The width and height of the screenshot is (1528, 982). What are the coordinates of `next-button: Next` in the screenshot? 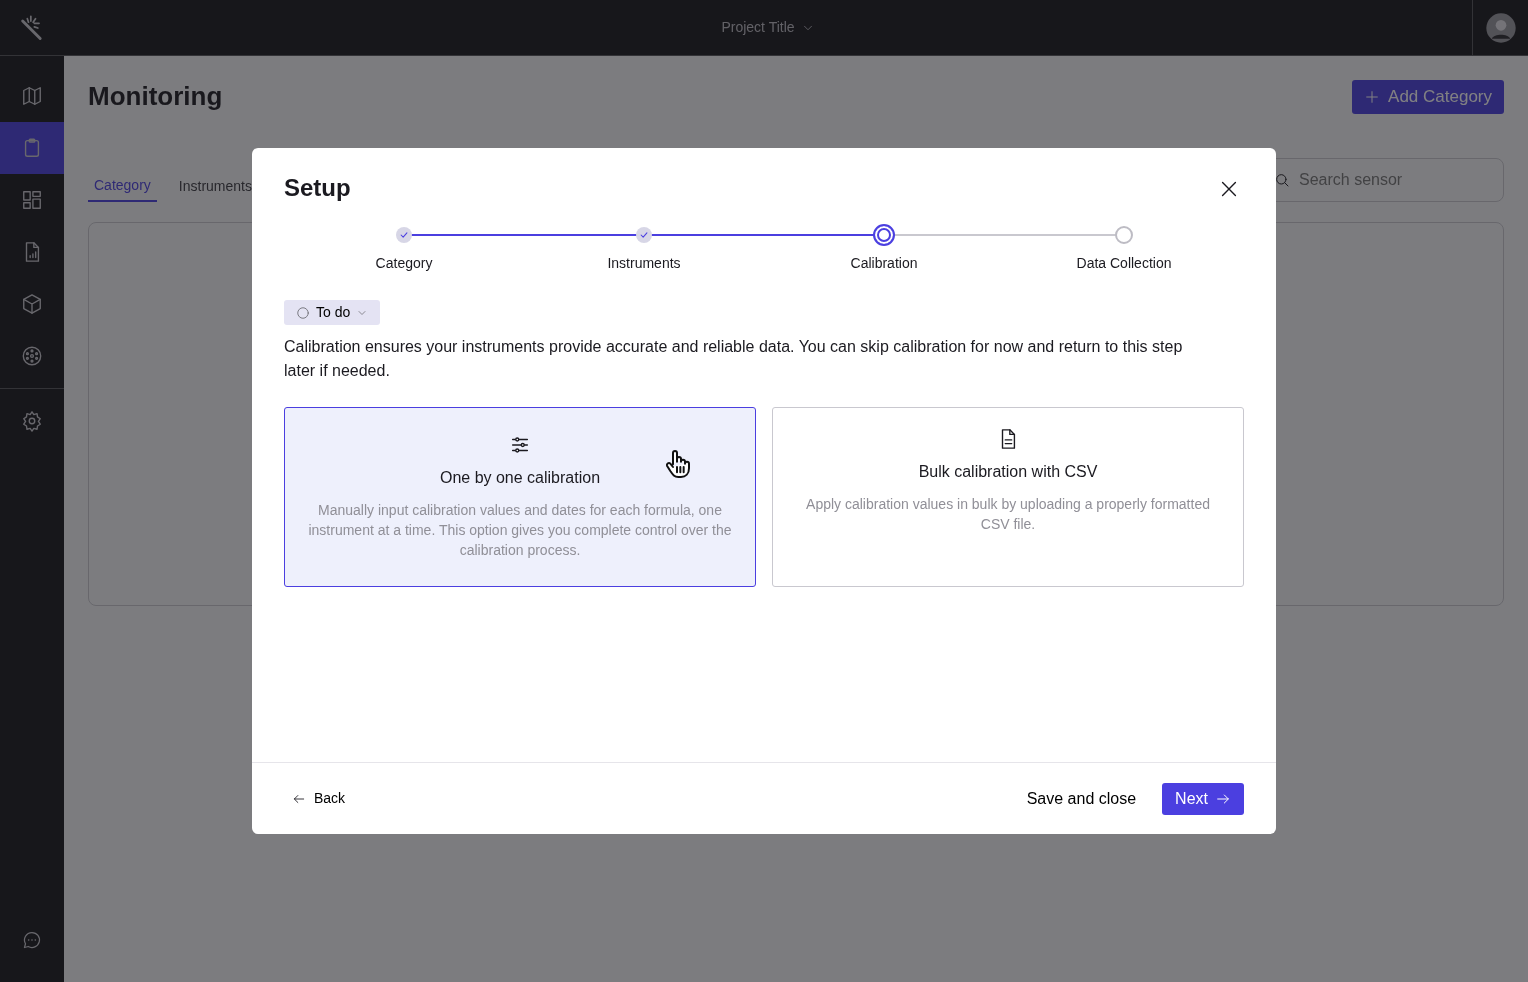 It's located at (1203, 798).